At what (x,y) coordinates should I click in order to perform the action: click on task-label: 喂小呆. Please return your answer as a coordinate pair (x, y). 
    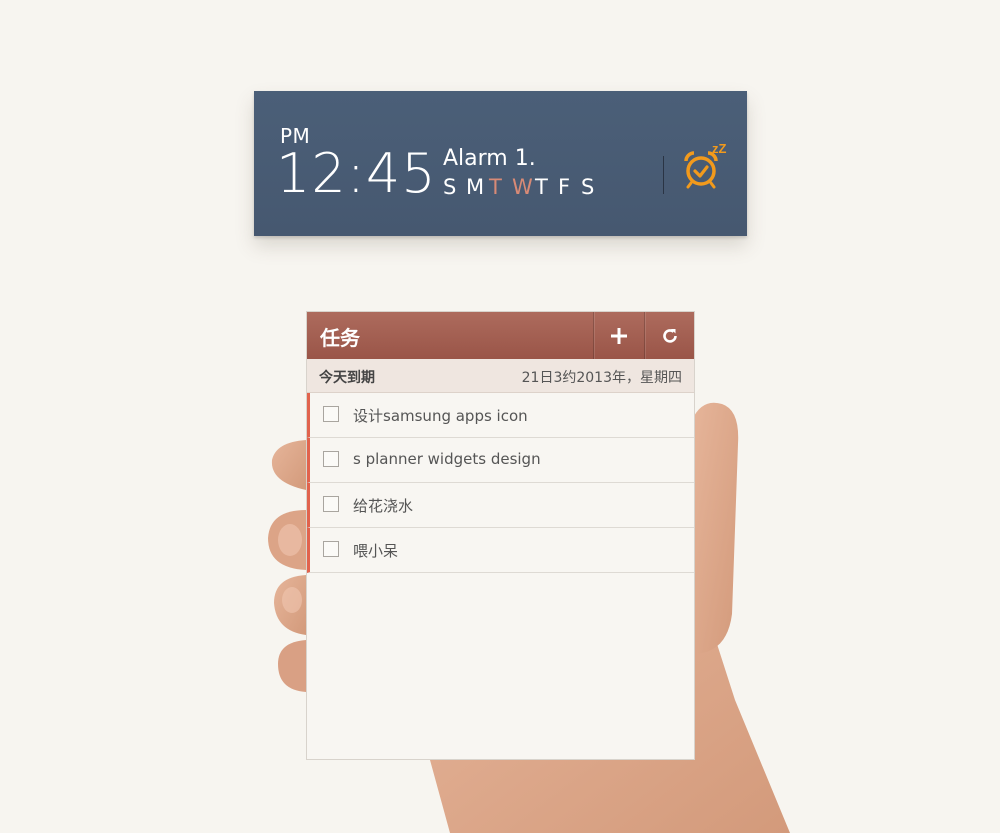
    Looking at the image, I should click on (376, 551).